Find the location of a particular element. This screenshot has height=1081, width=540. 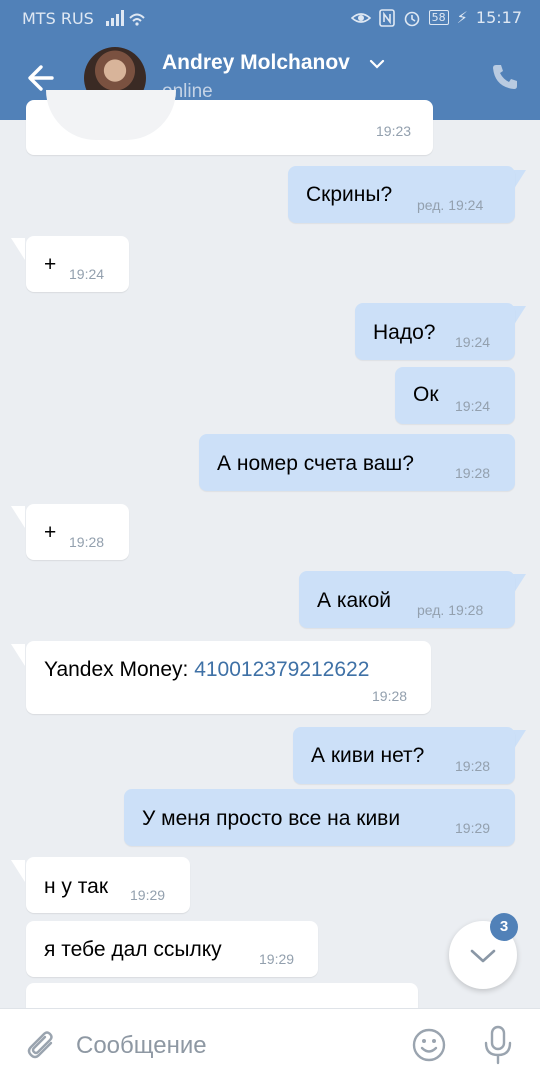

message-text: н у так is located at coordinates (76, 886).